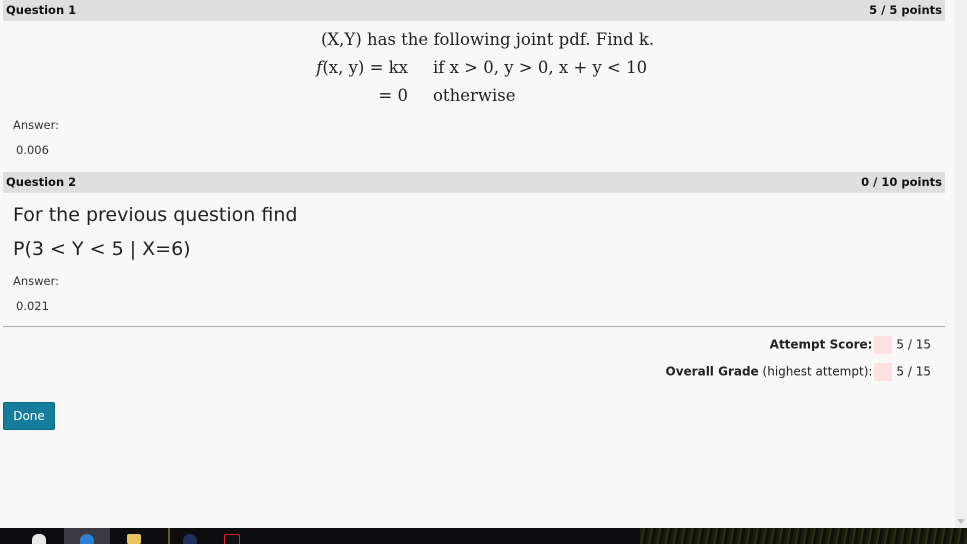  I want to click on taskbar-wallpaper-strip, so click(803, 536).